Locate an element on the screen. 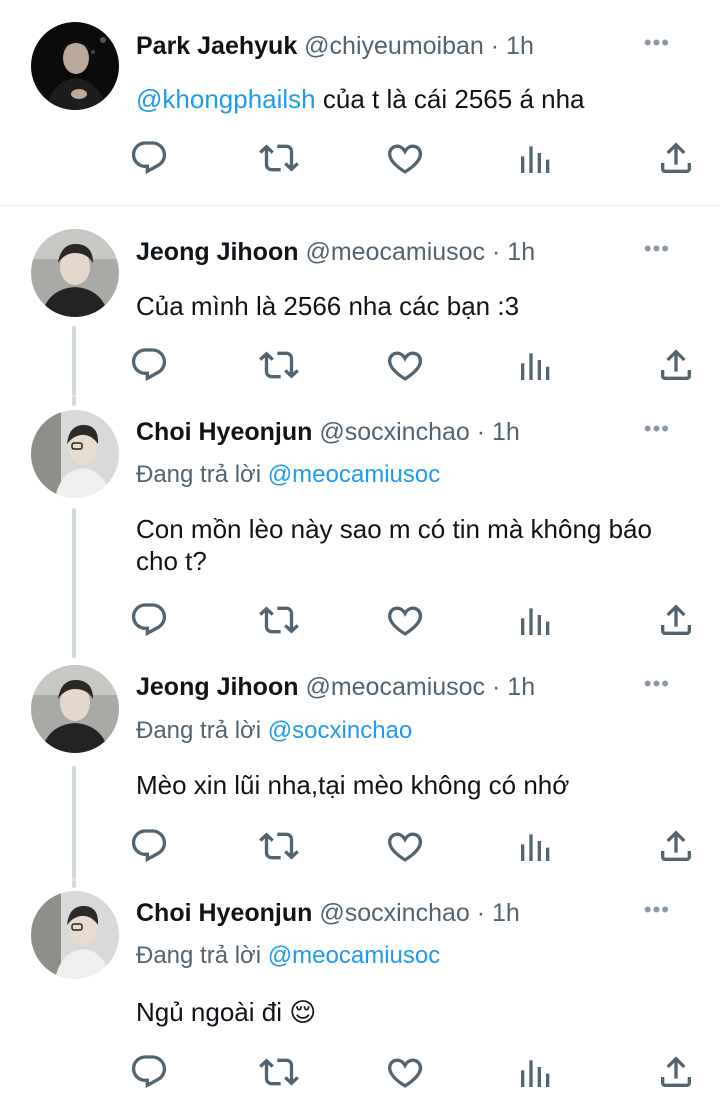 The image size is (720, 1108). mention-link: @khongphailsh is located at coordinates (226, 99).